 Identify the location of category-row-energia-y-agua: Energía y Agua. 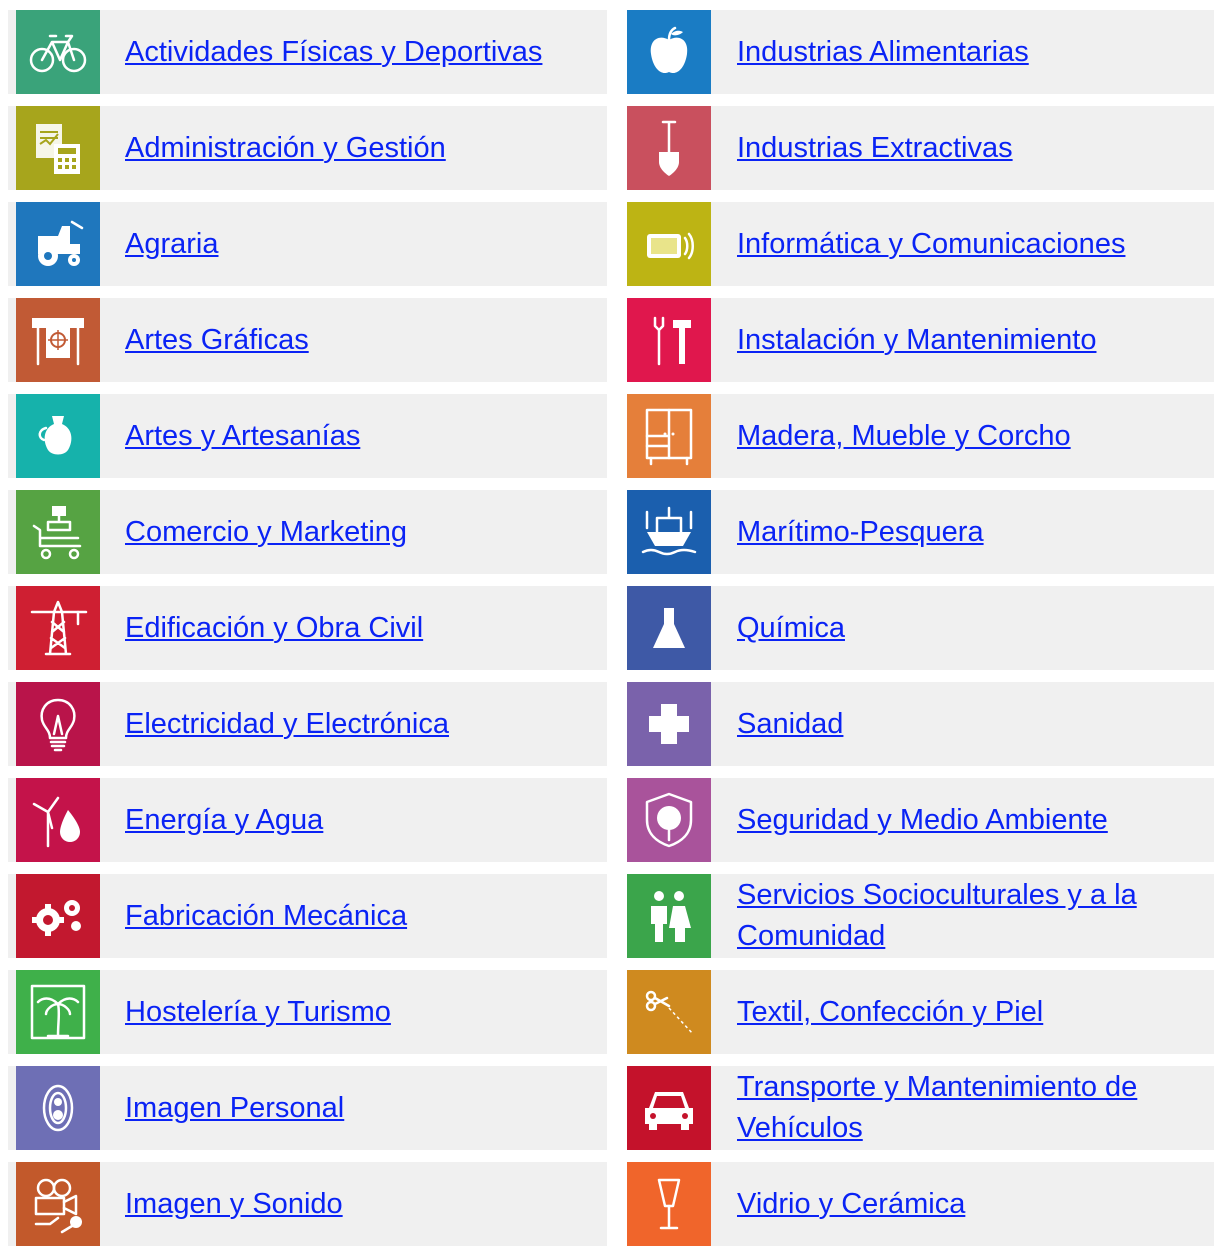
(307, 820).